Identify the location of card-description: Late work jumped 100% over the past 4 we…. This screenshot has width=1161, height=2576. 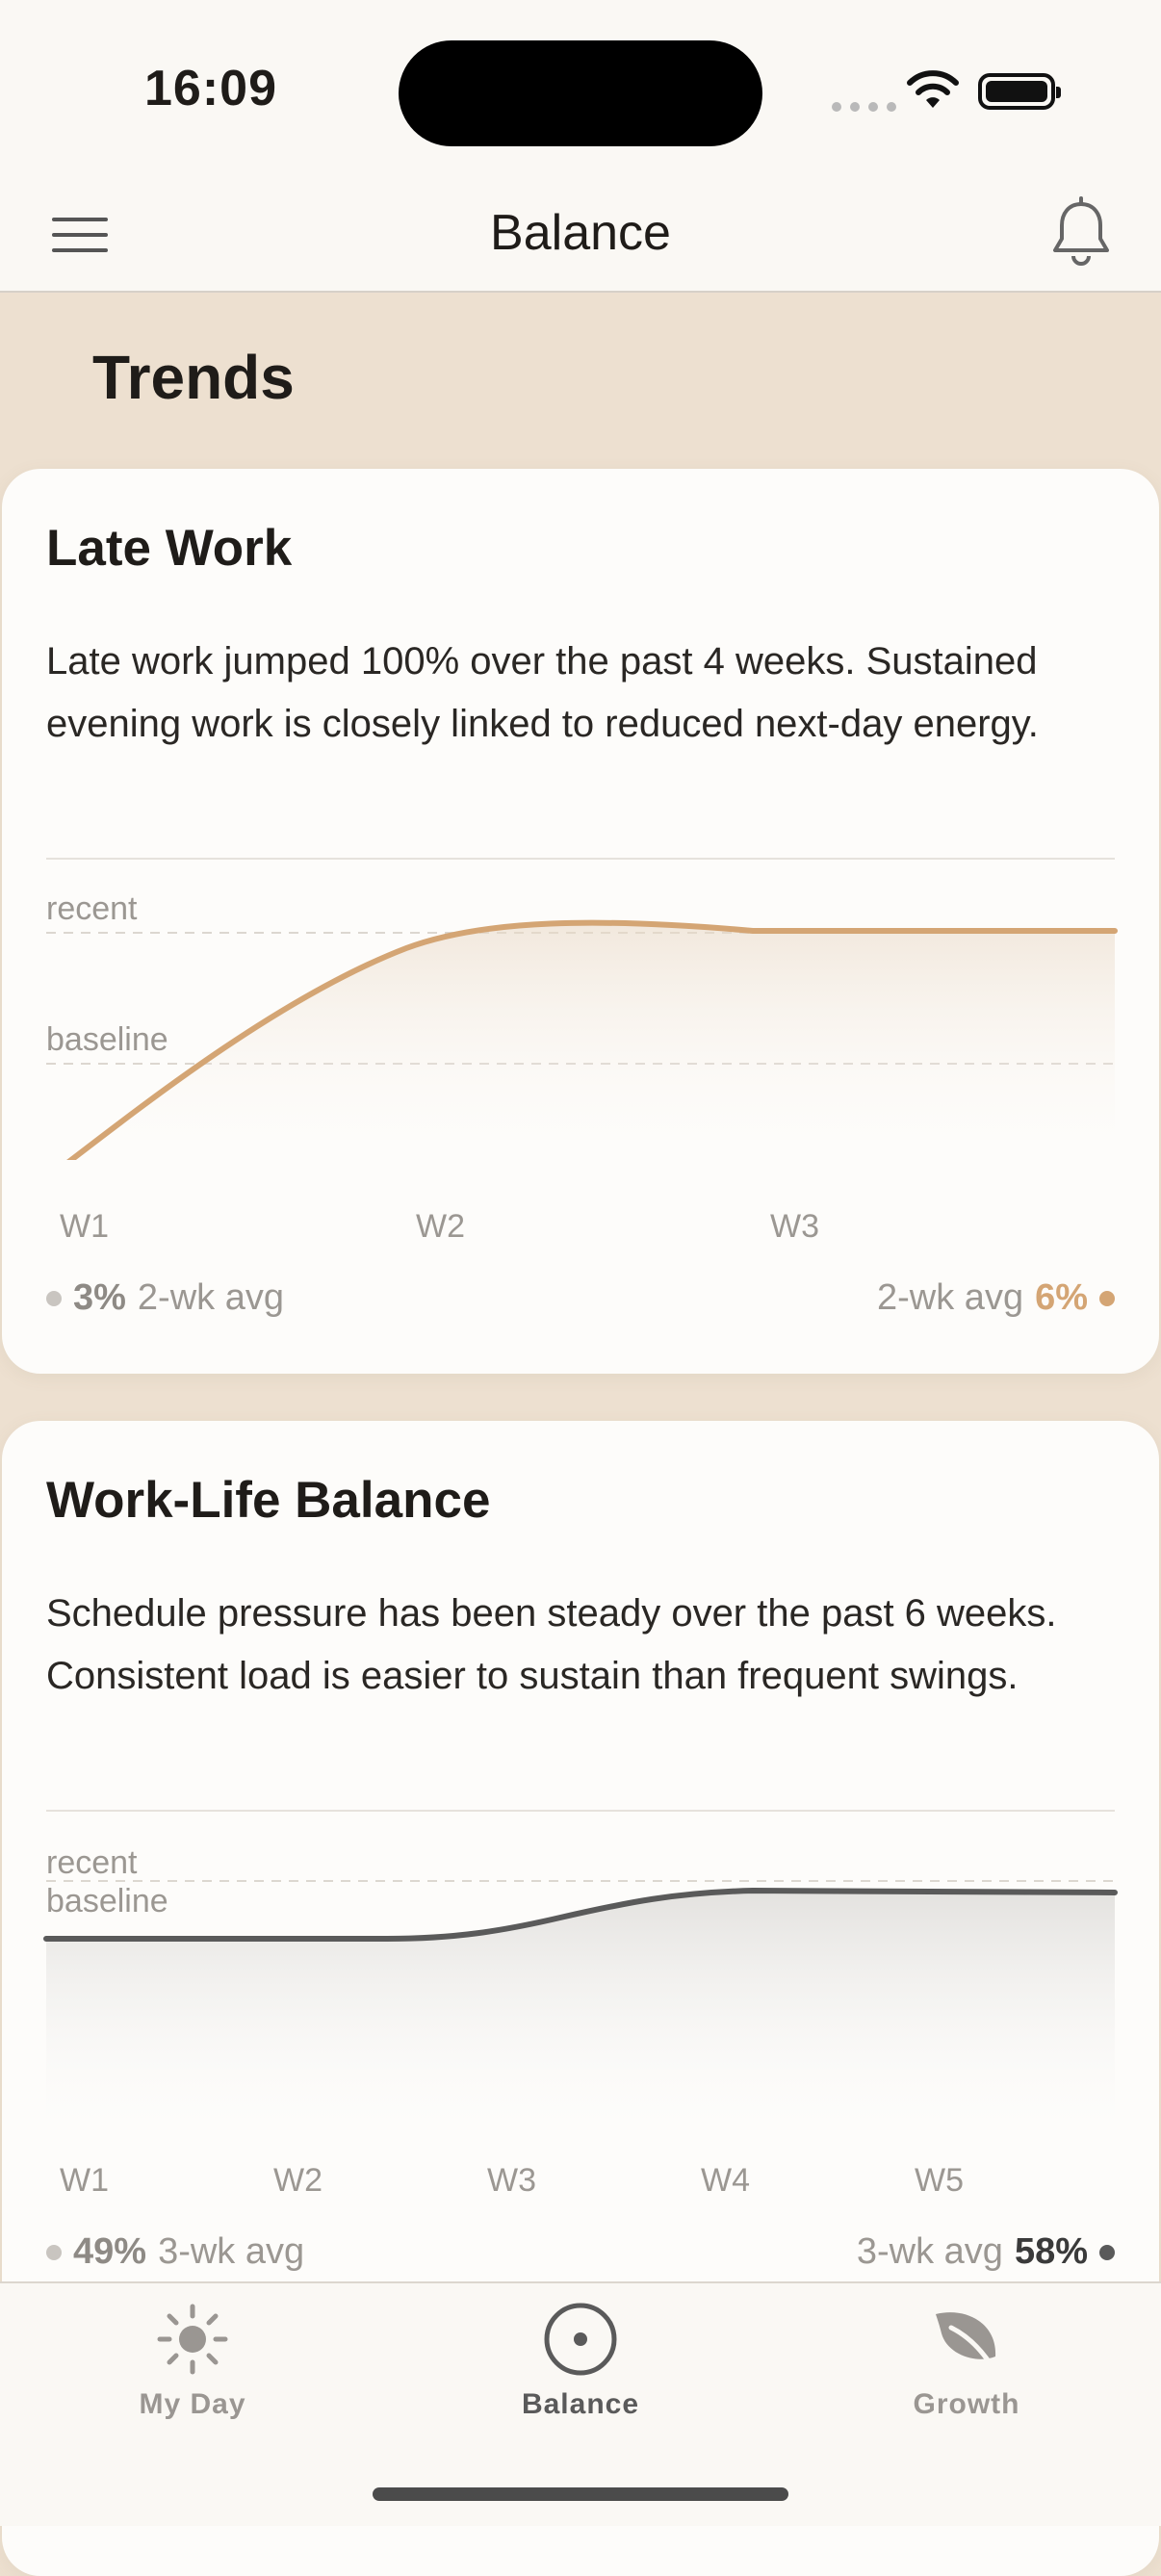
(542, 692).